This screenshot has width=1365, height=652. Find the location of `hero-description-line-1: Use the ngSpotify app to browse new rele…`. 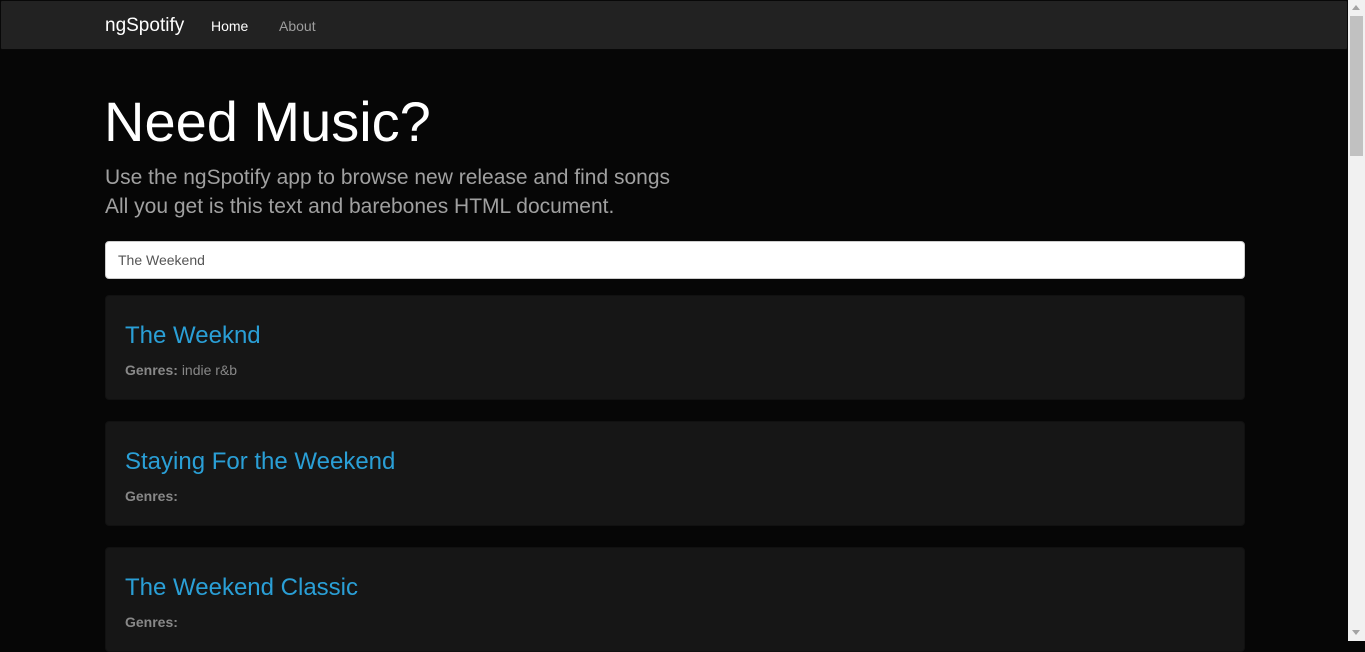

hero-description-line-1: Use the ngSpotify app to browse new rele… is located at coordinates (388, 177).